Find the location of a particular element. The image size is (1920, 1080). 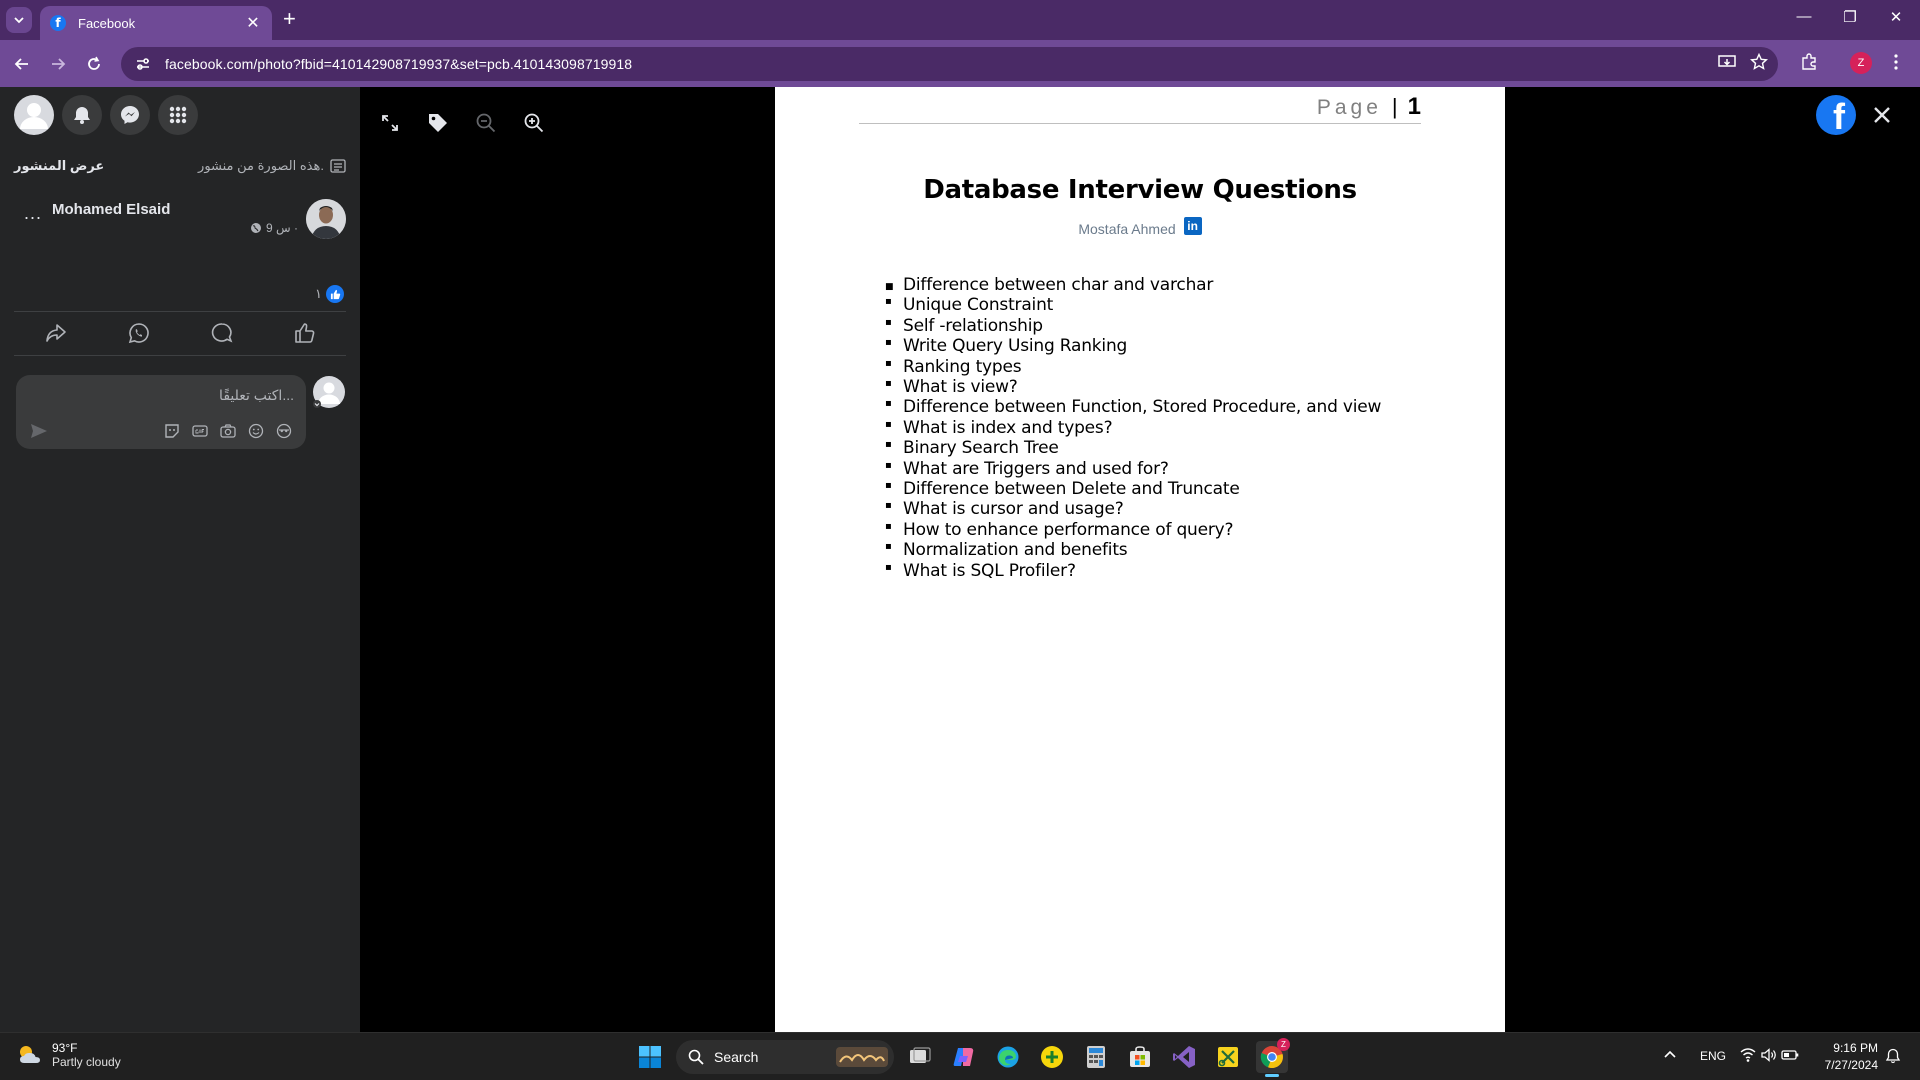

gif-icon is located at coordinates (200, 431).